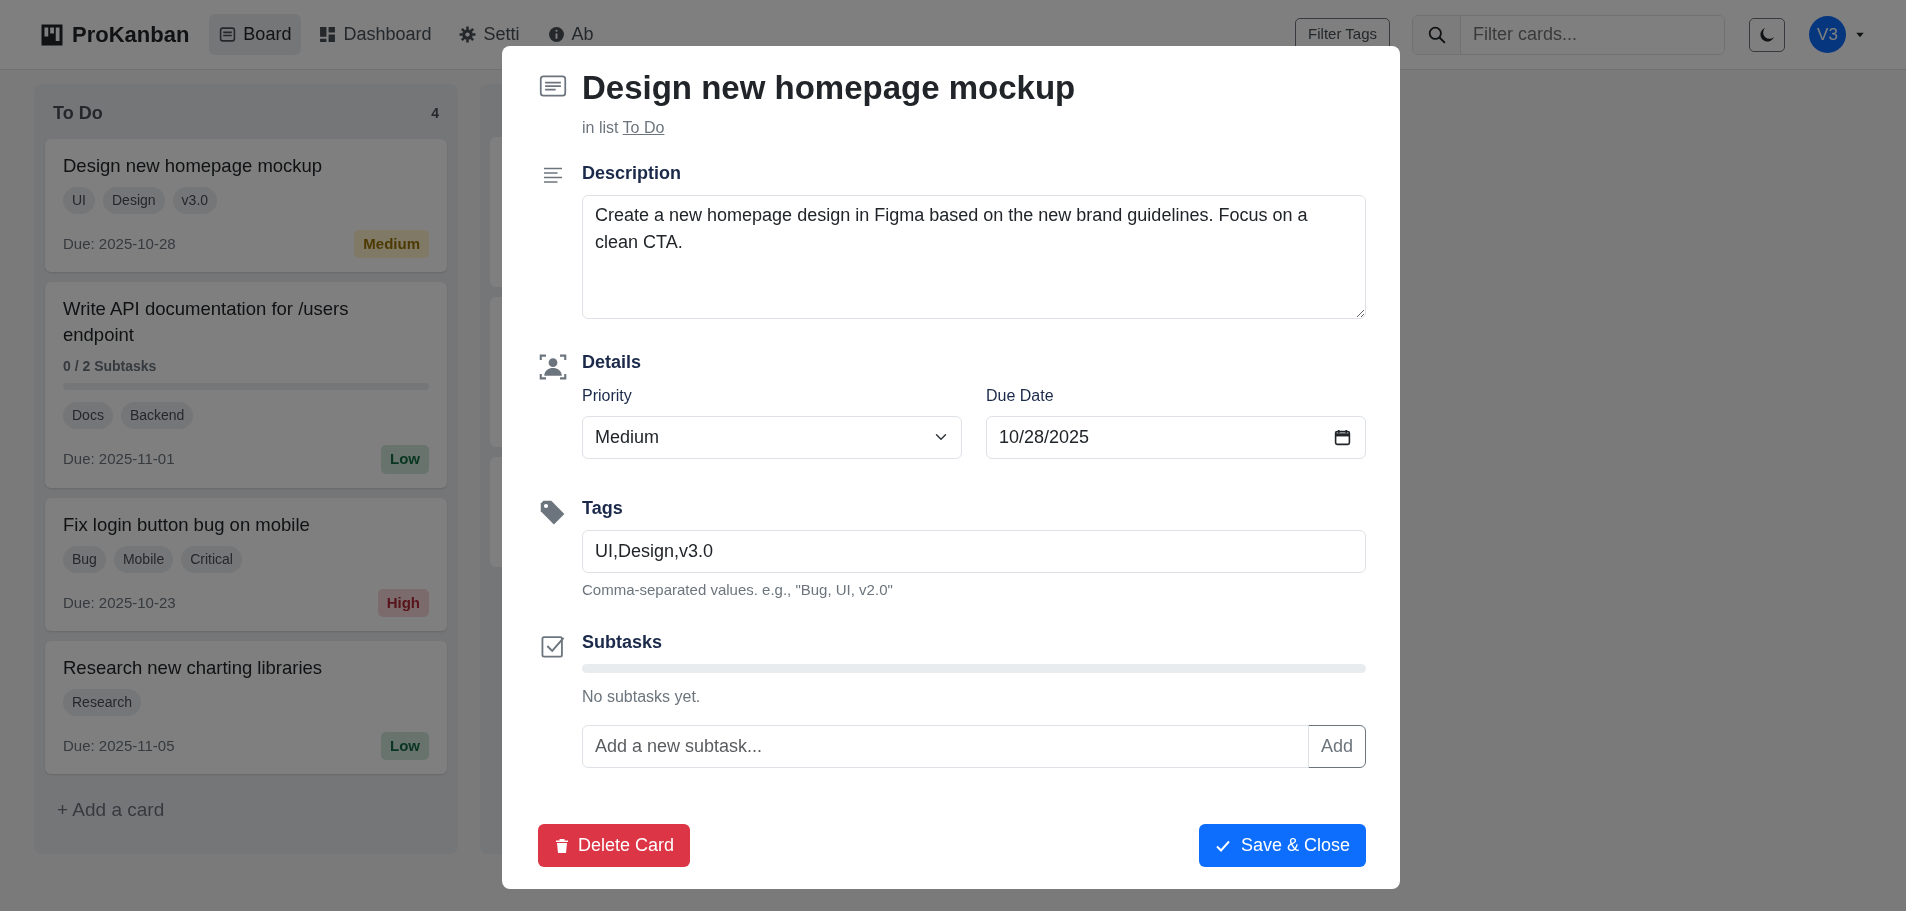 The width and height of the screenshot is (1906, 911). I want to click on priority-badge: Medium, so click(391, 244).